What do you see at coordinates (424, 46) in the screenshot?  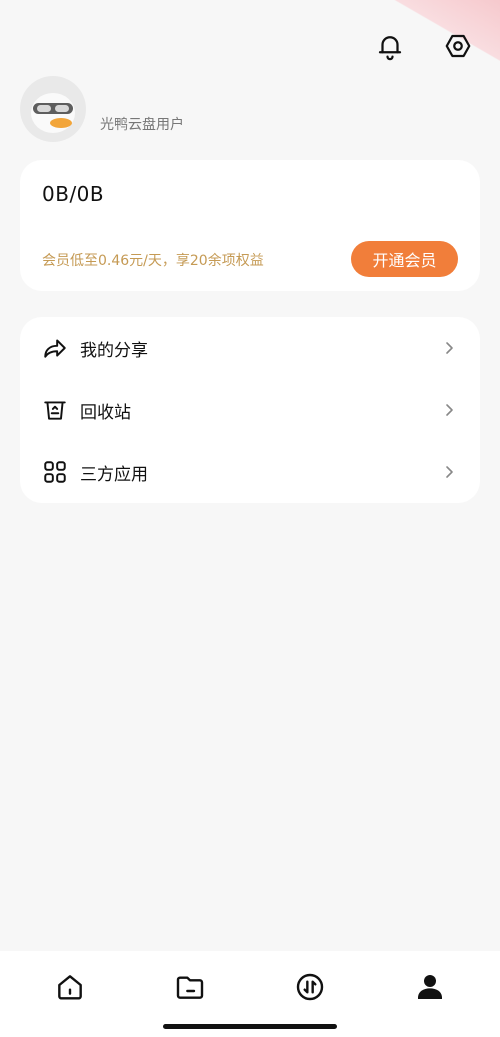 I see `header-actions` at bounding box center [424, 46].